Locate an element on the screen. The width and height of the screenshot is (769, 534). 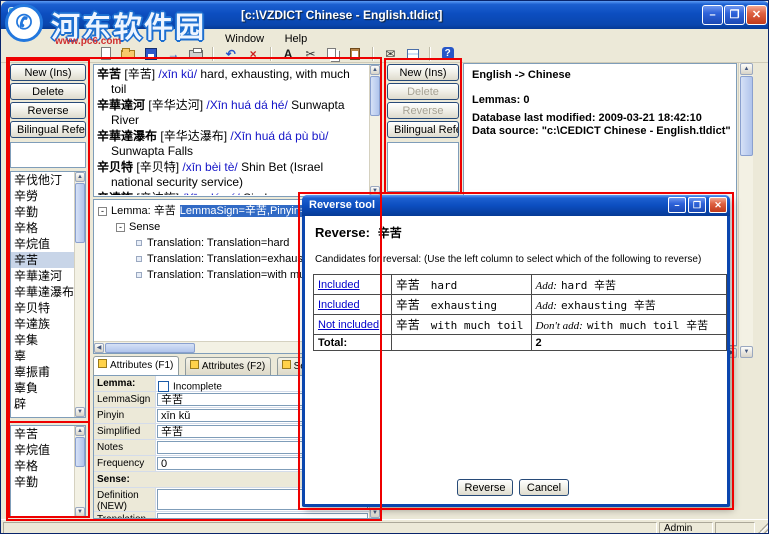
help-icon: ? is located at coordinates (448, 54).